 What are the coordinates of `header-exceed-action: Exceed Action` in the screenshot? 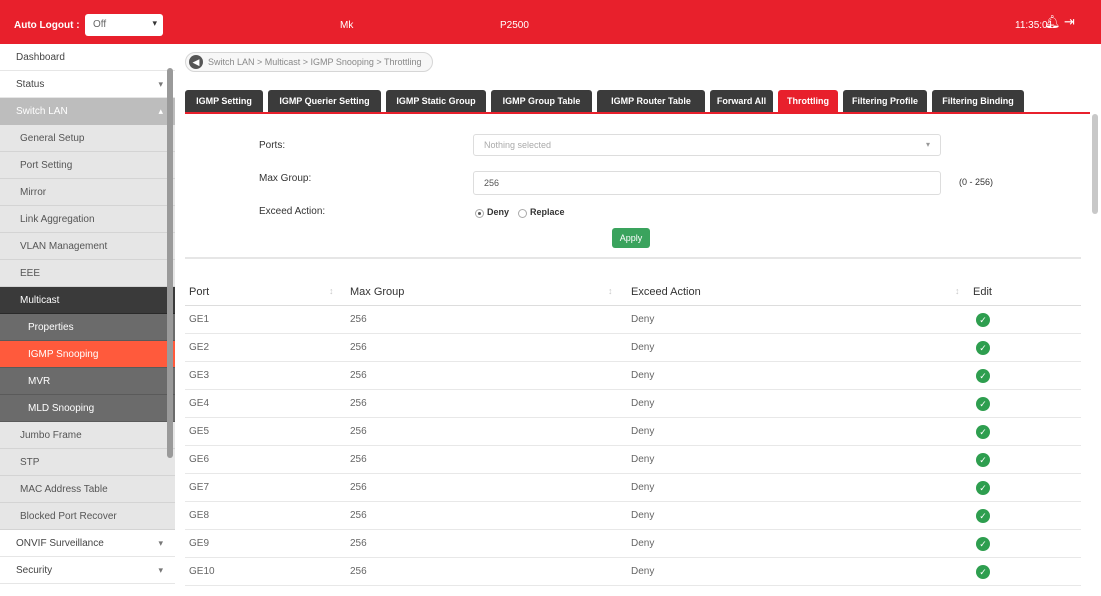 It's located at (666, 292).